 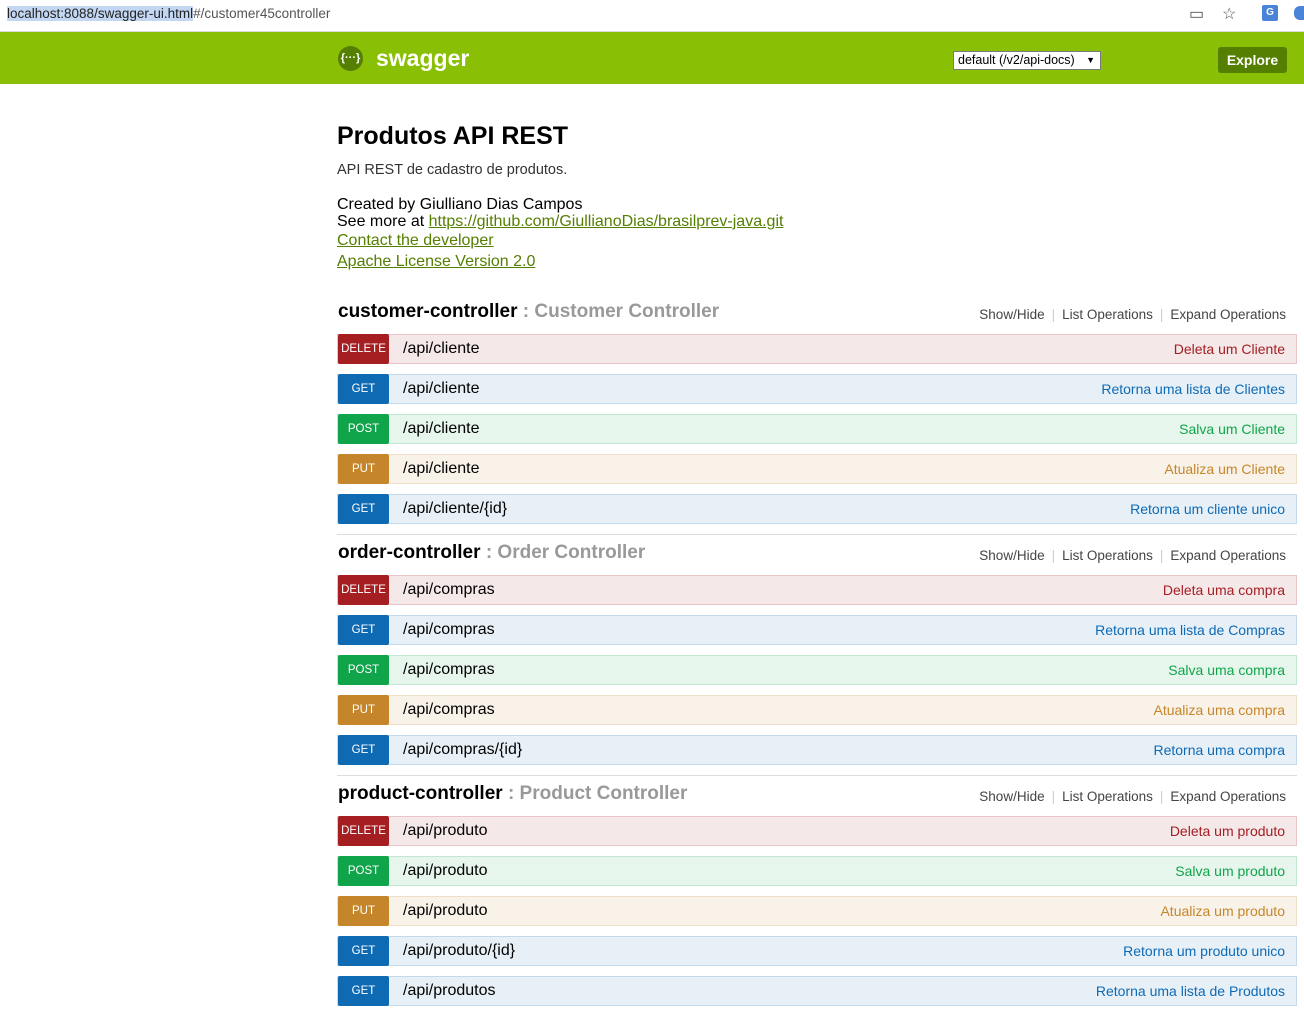 I want to click on resource-name: product-controller, so click(x=420, y=793).